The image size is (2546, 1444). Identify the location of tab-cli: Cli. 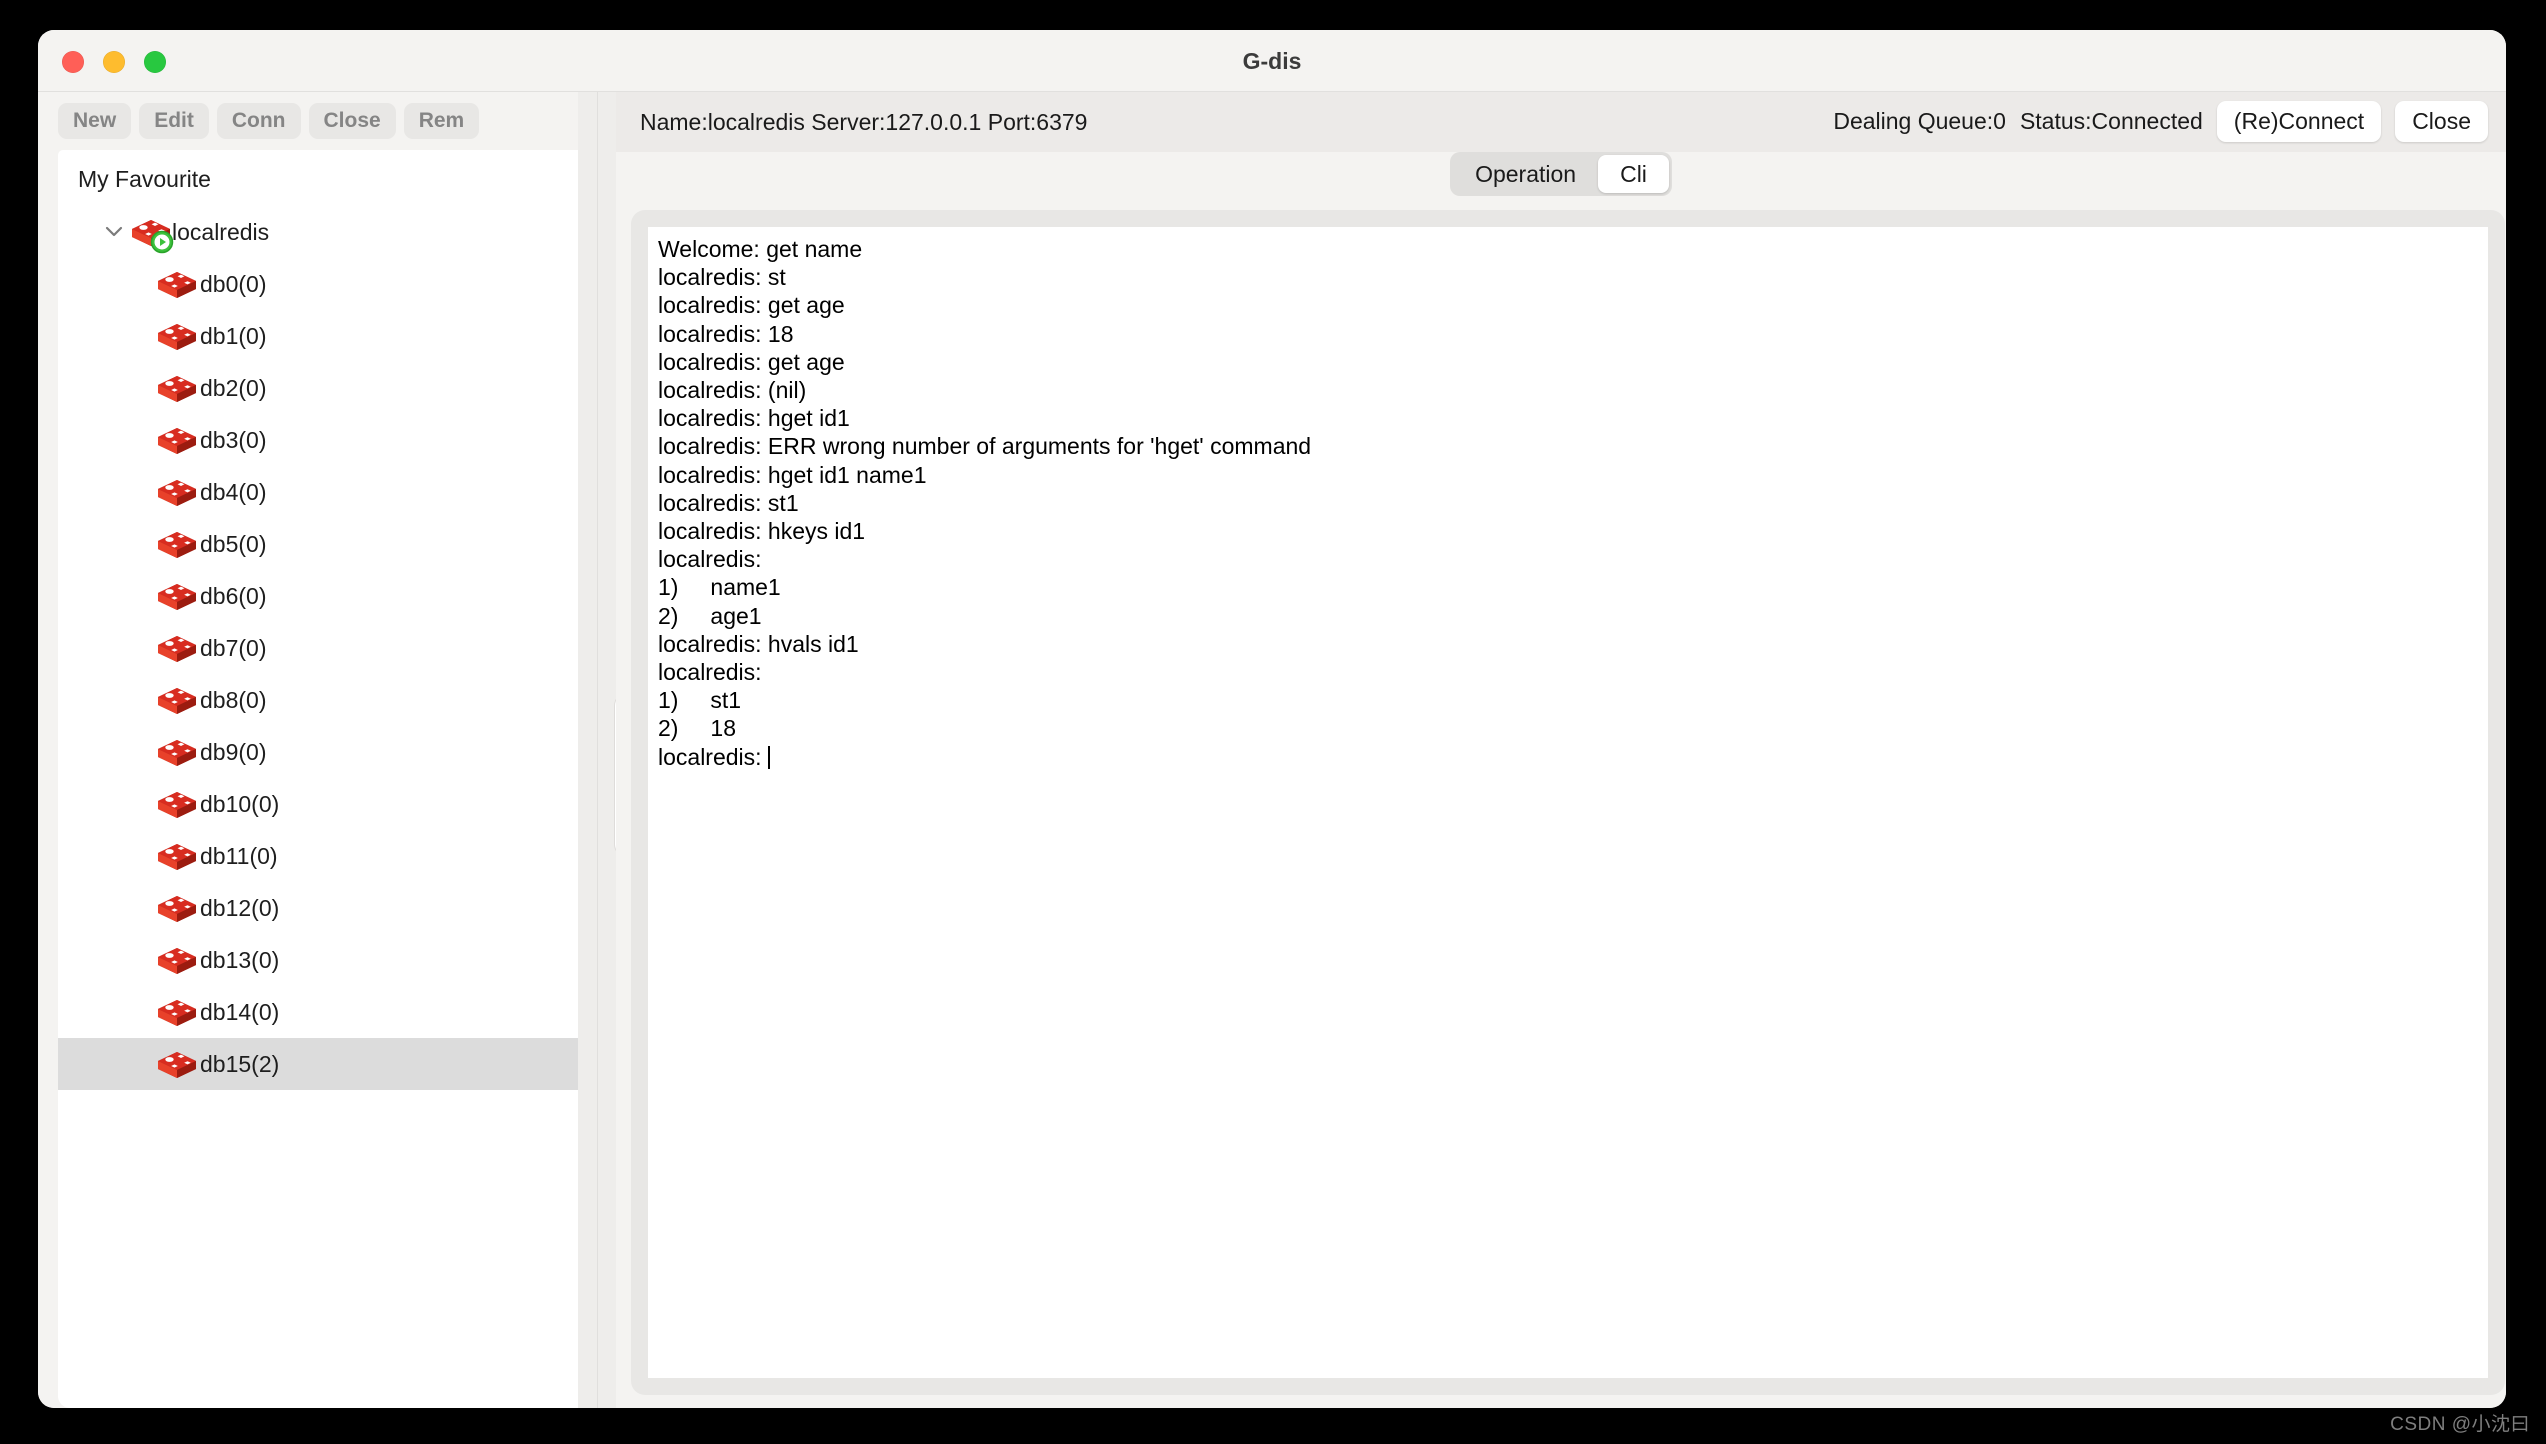
(1633, 174).